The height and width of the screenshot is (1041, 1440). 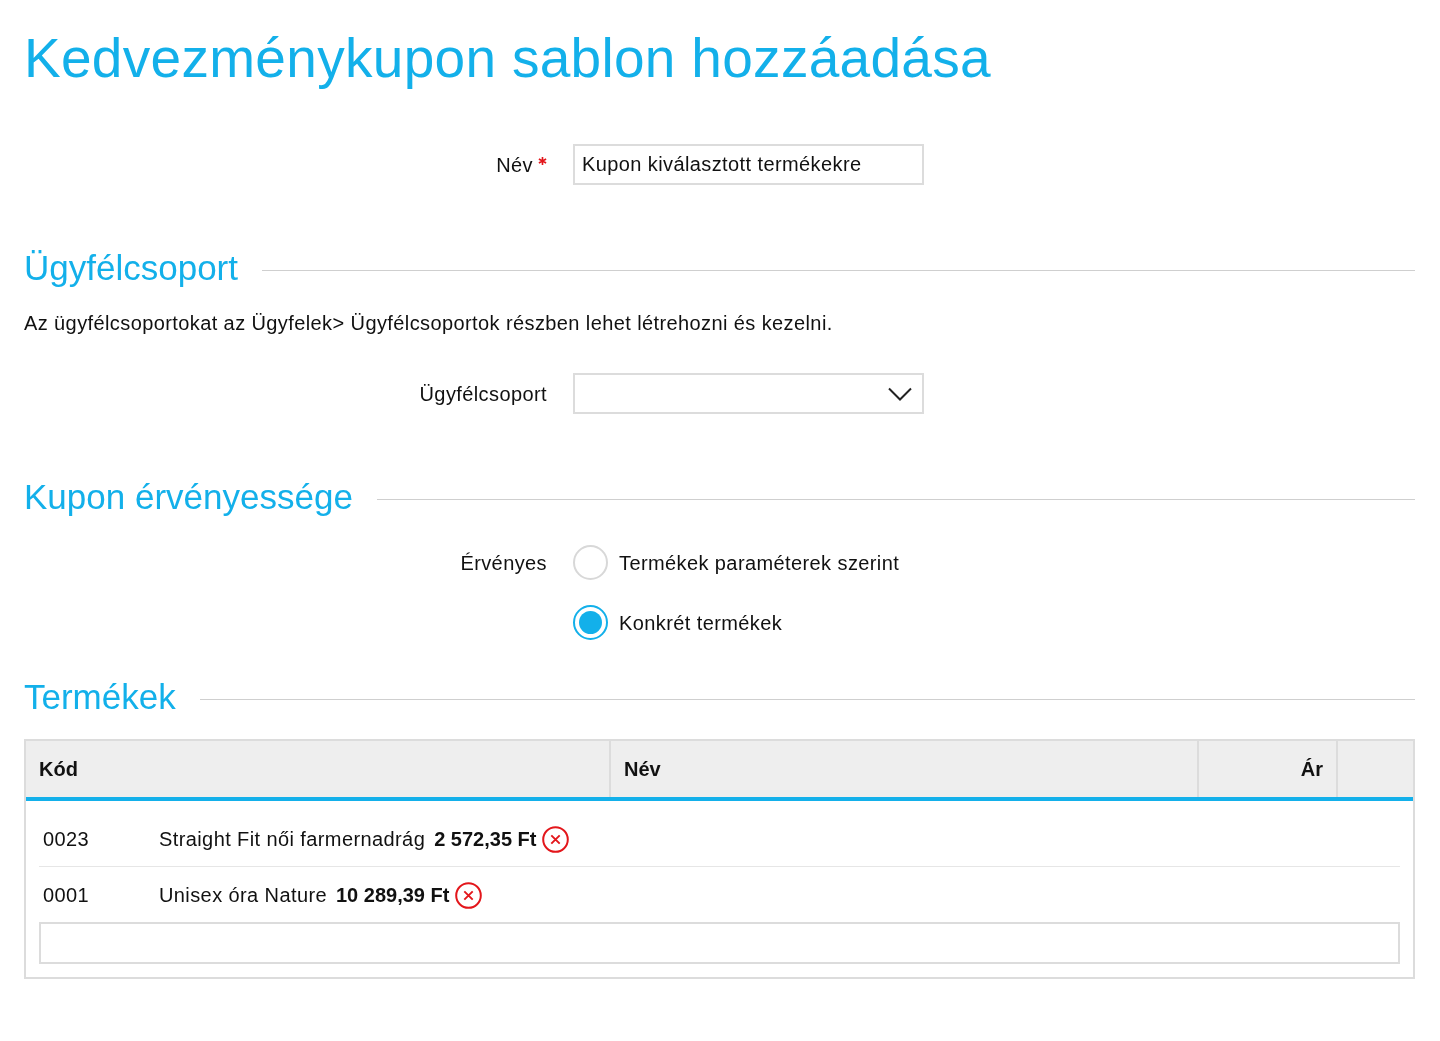 I want to click on section-heading: Ügyfélcsoport, so click(x=131, y=268).